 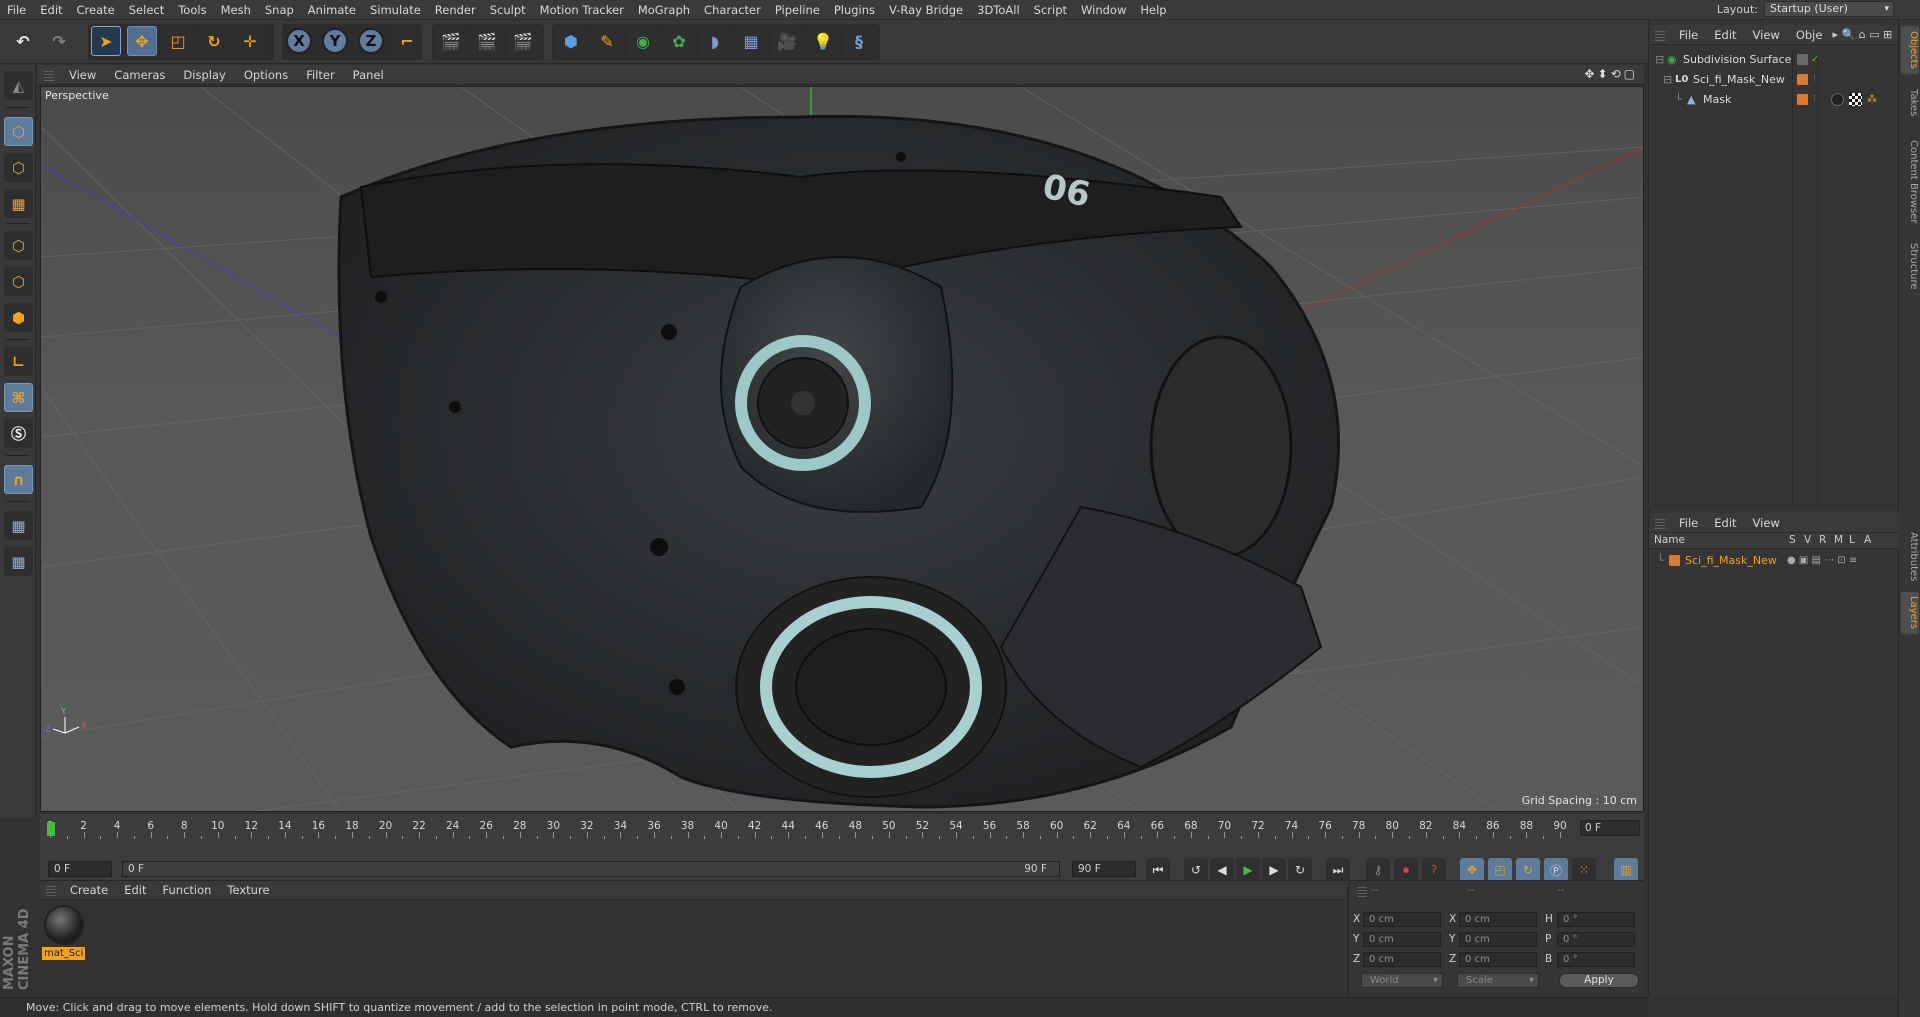 What do you see at coordinates (236, 10) in the screenshot?
I see `menu-mesh: Mesh` at bounding box center [236, 10].